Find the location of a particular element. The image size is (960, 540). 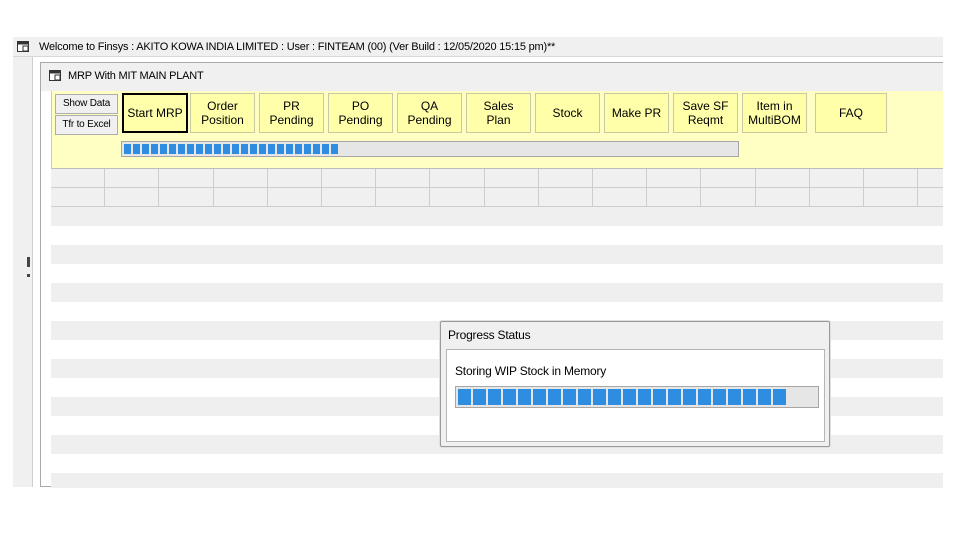

dialog-title: Progress Status is located at coordinates (489, 335).